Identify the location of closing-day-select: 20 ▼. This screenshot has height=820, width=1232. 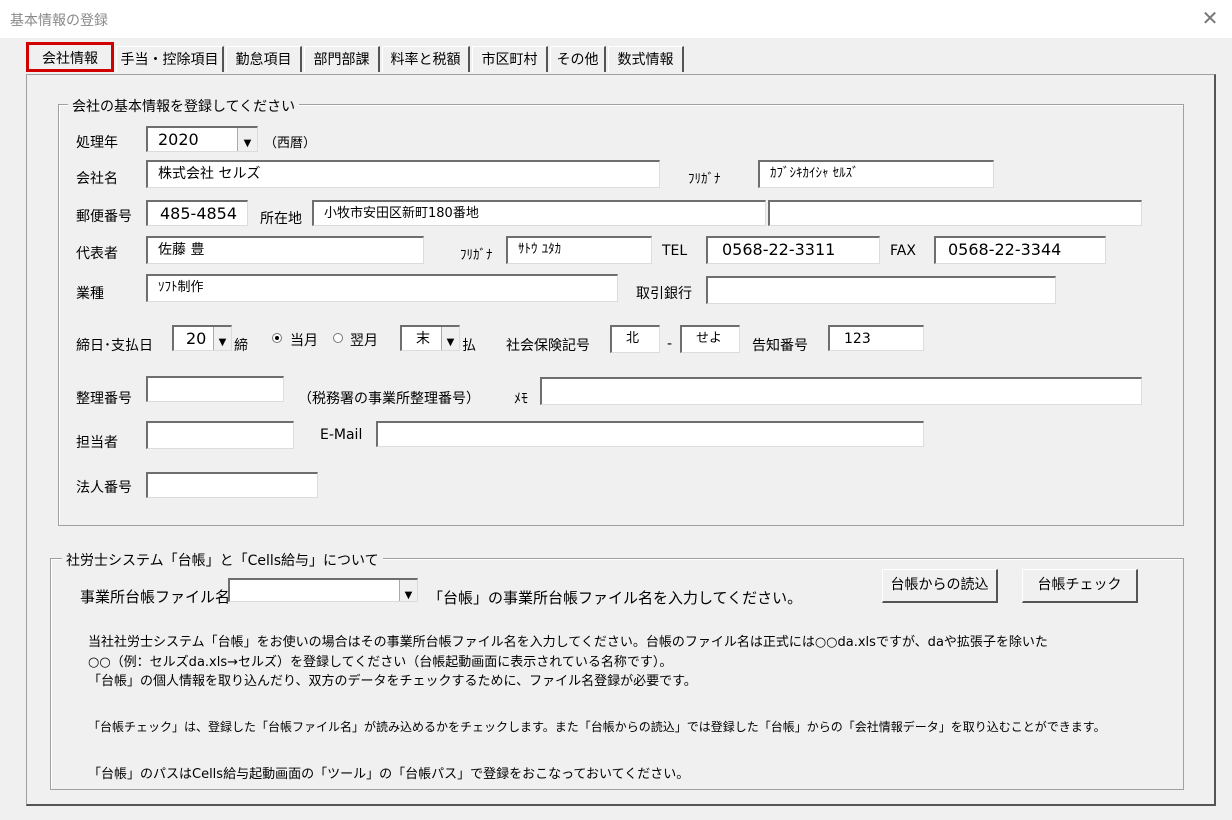
(202, 338).